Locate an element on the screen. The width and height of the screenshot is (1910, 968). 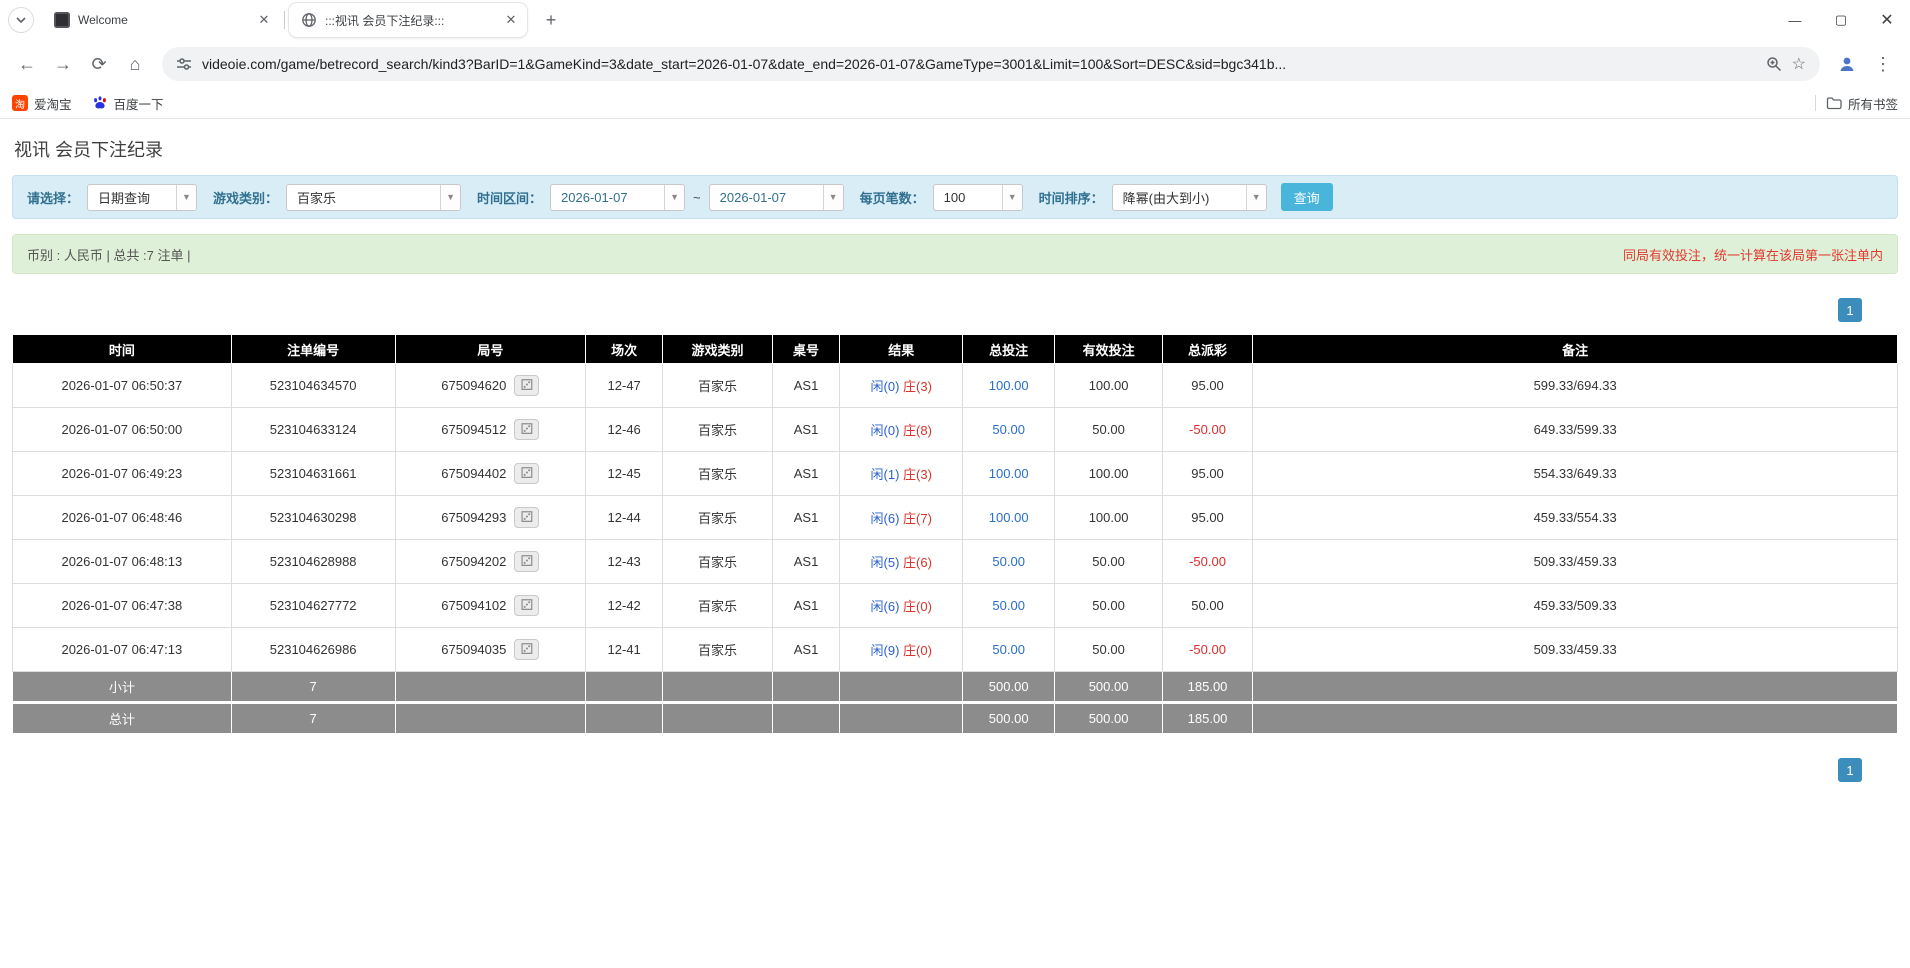
cell-bet-id: 523104633124 is located at coordinates (313, 429).